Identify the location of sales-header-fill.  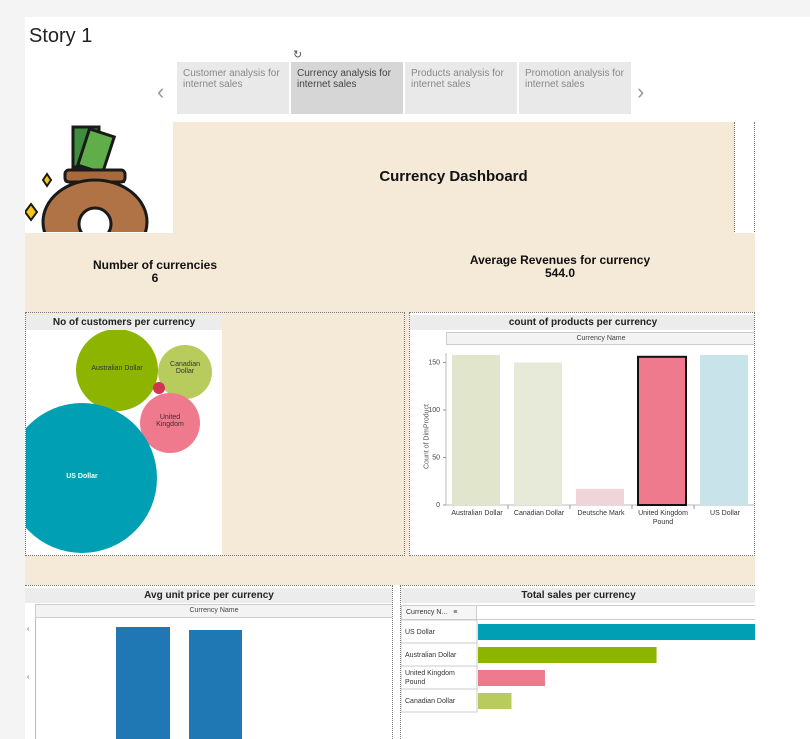
(616, 612).